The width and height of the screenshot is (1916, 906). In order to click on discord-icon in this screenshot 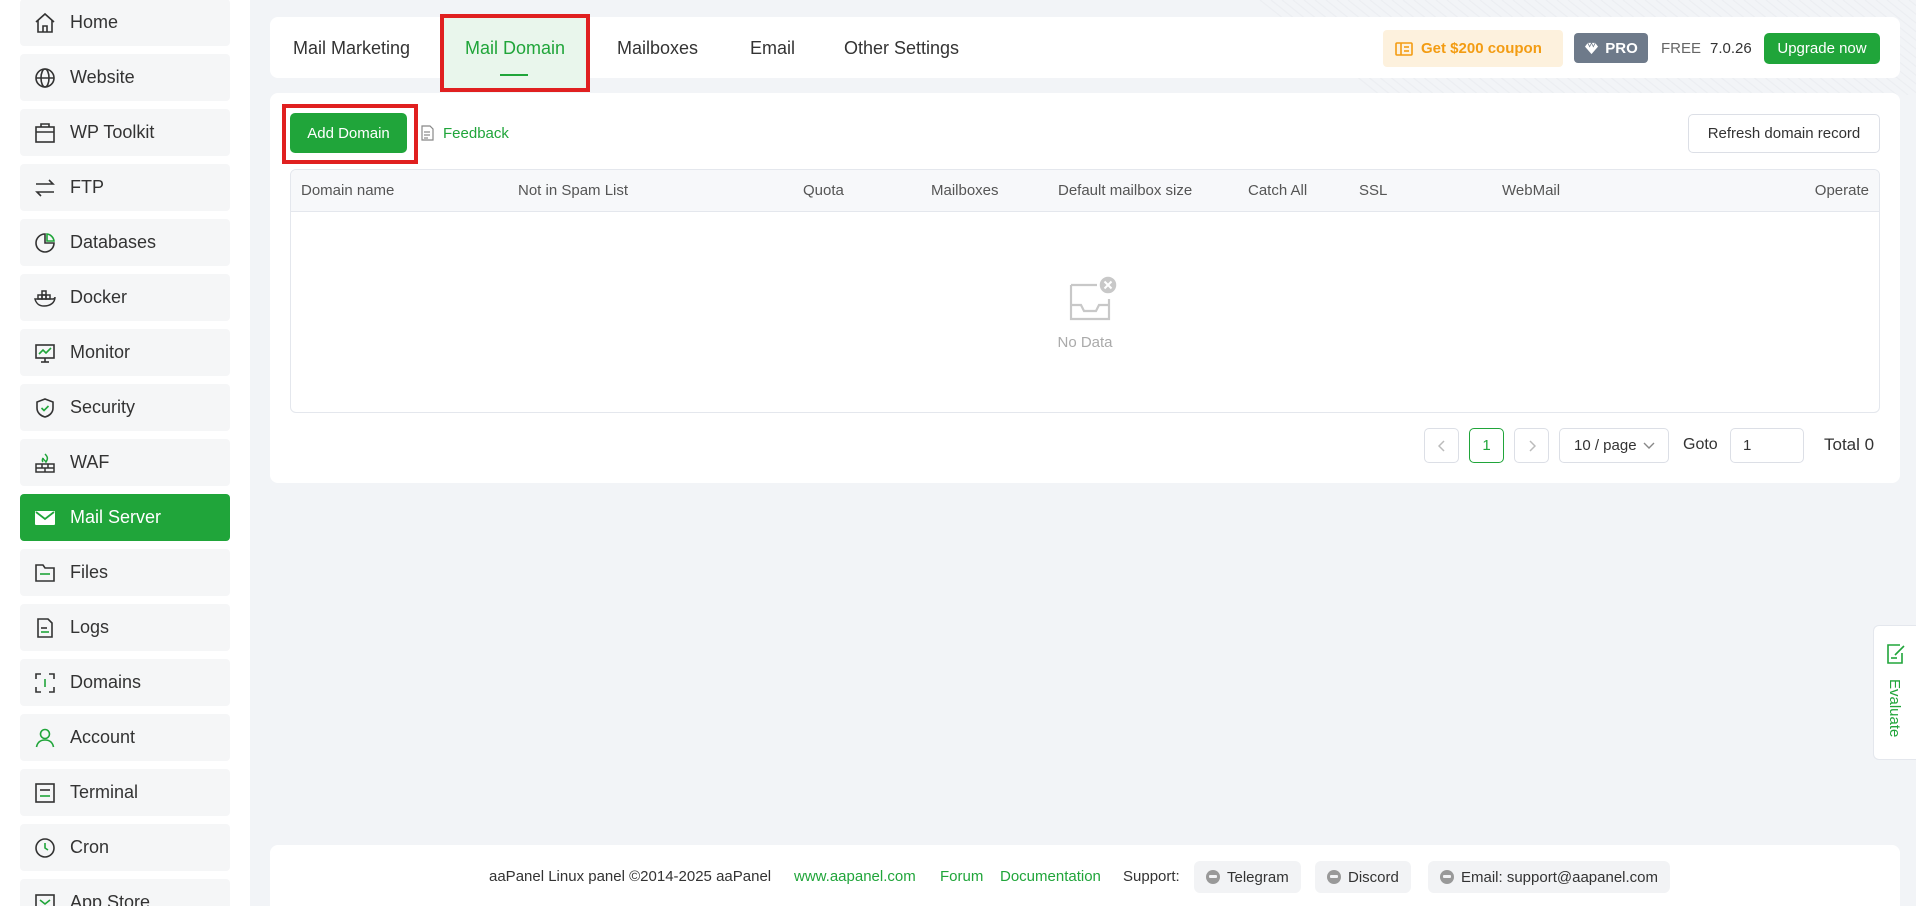, I will do `click(1334, 877)`.